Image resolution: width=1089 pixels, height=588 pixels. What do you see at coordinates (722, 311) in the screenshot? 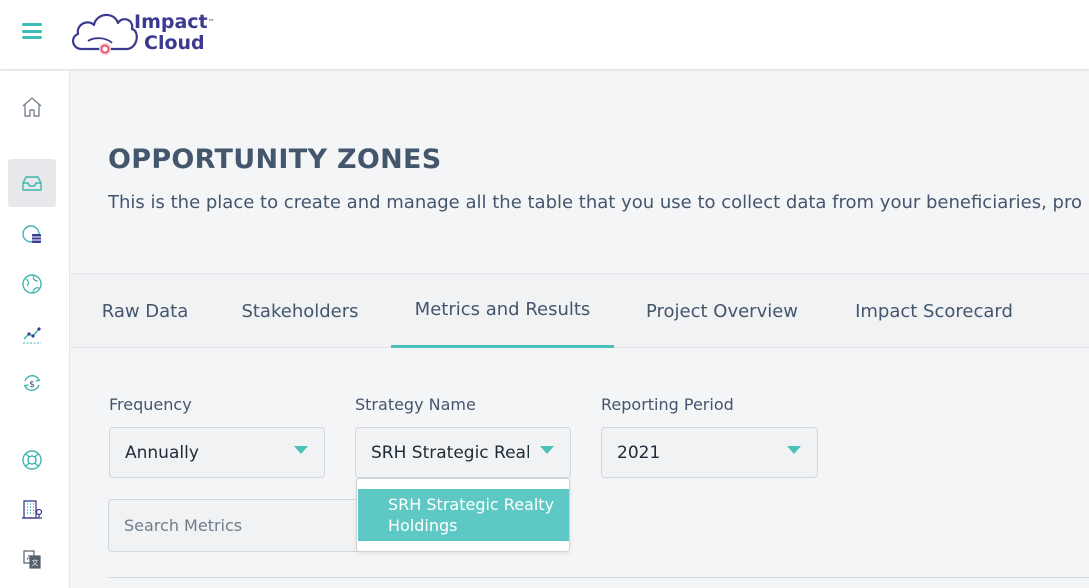
I see `tab-project-overview: Project Overview` at bounding box center [722, 311].